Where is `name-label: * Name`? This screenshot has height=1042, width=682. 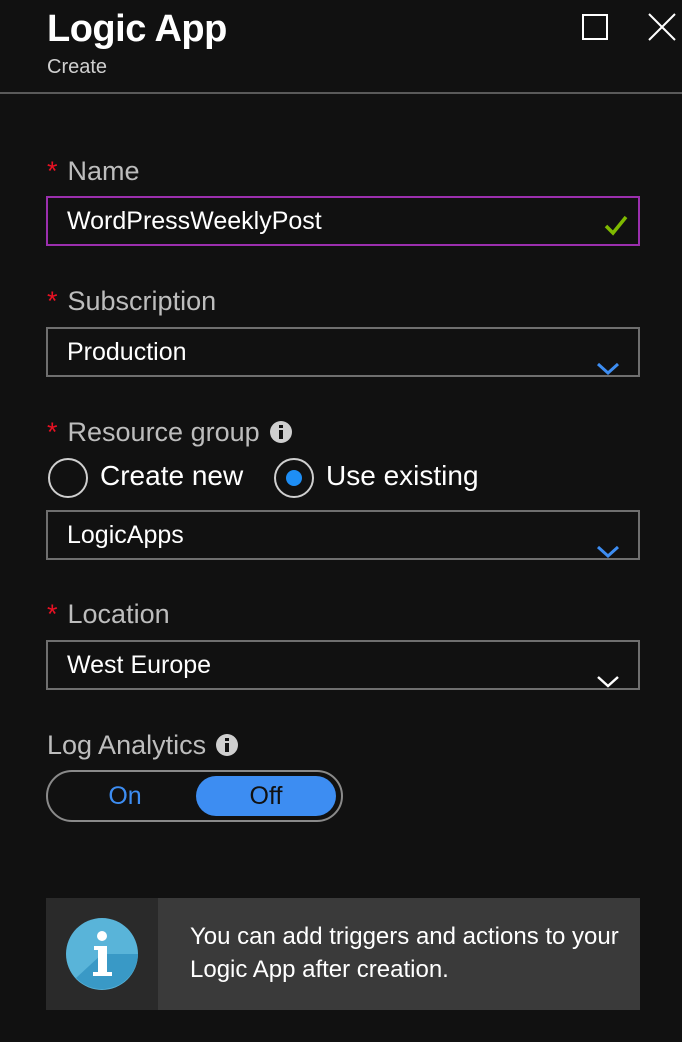 name-label: * Name is located at coordinates (93, 171).